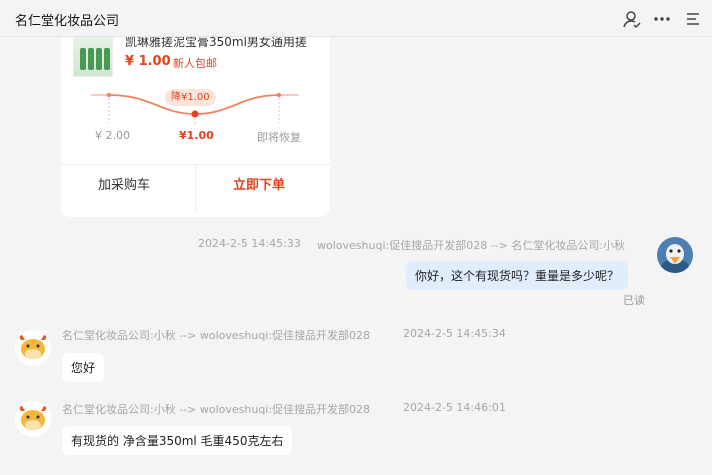  What do you see at coordinates (693, 19) in the screenshot?
I see `menu-icon` at bounding box center [693, 19].